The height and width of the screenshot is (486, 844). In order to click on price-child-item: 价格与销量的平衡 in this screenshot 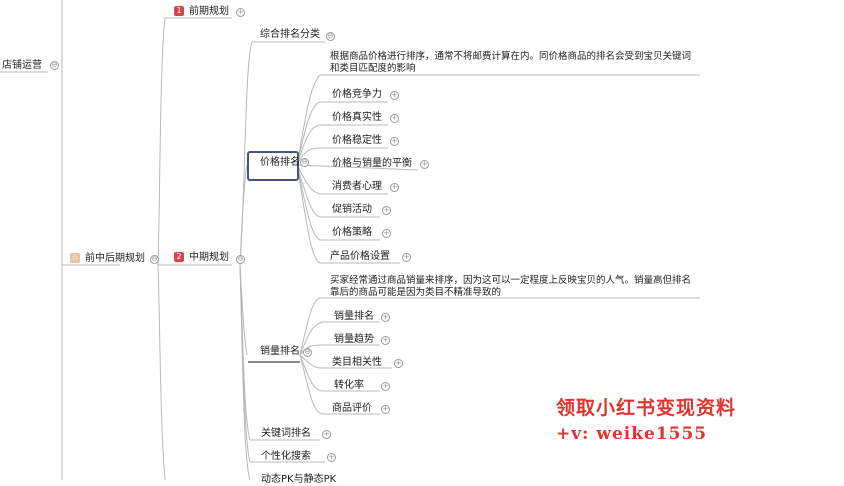, I will do `click(372, 164)`.